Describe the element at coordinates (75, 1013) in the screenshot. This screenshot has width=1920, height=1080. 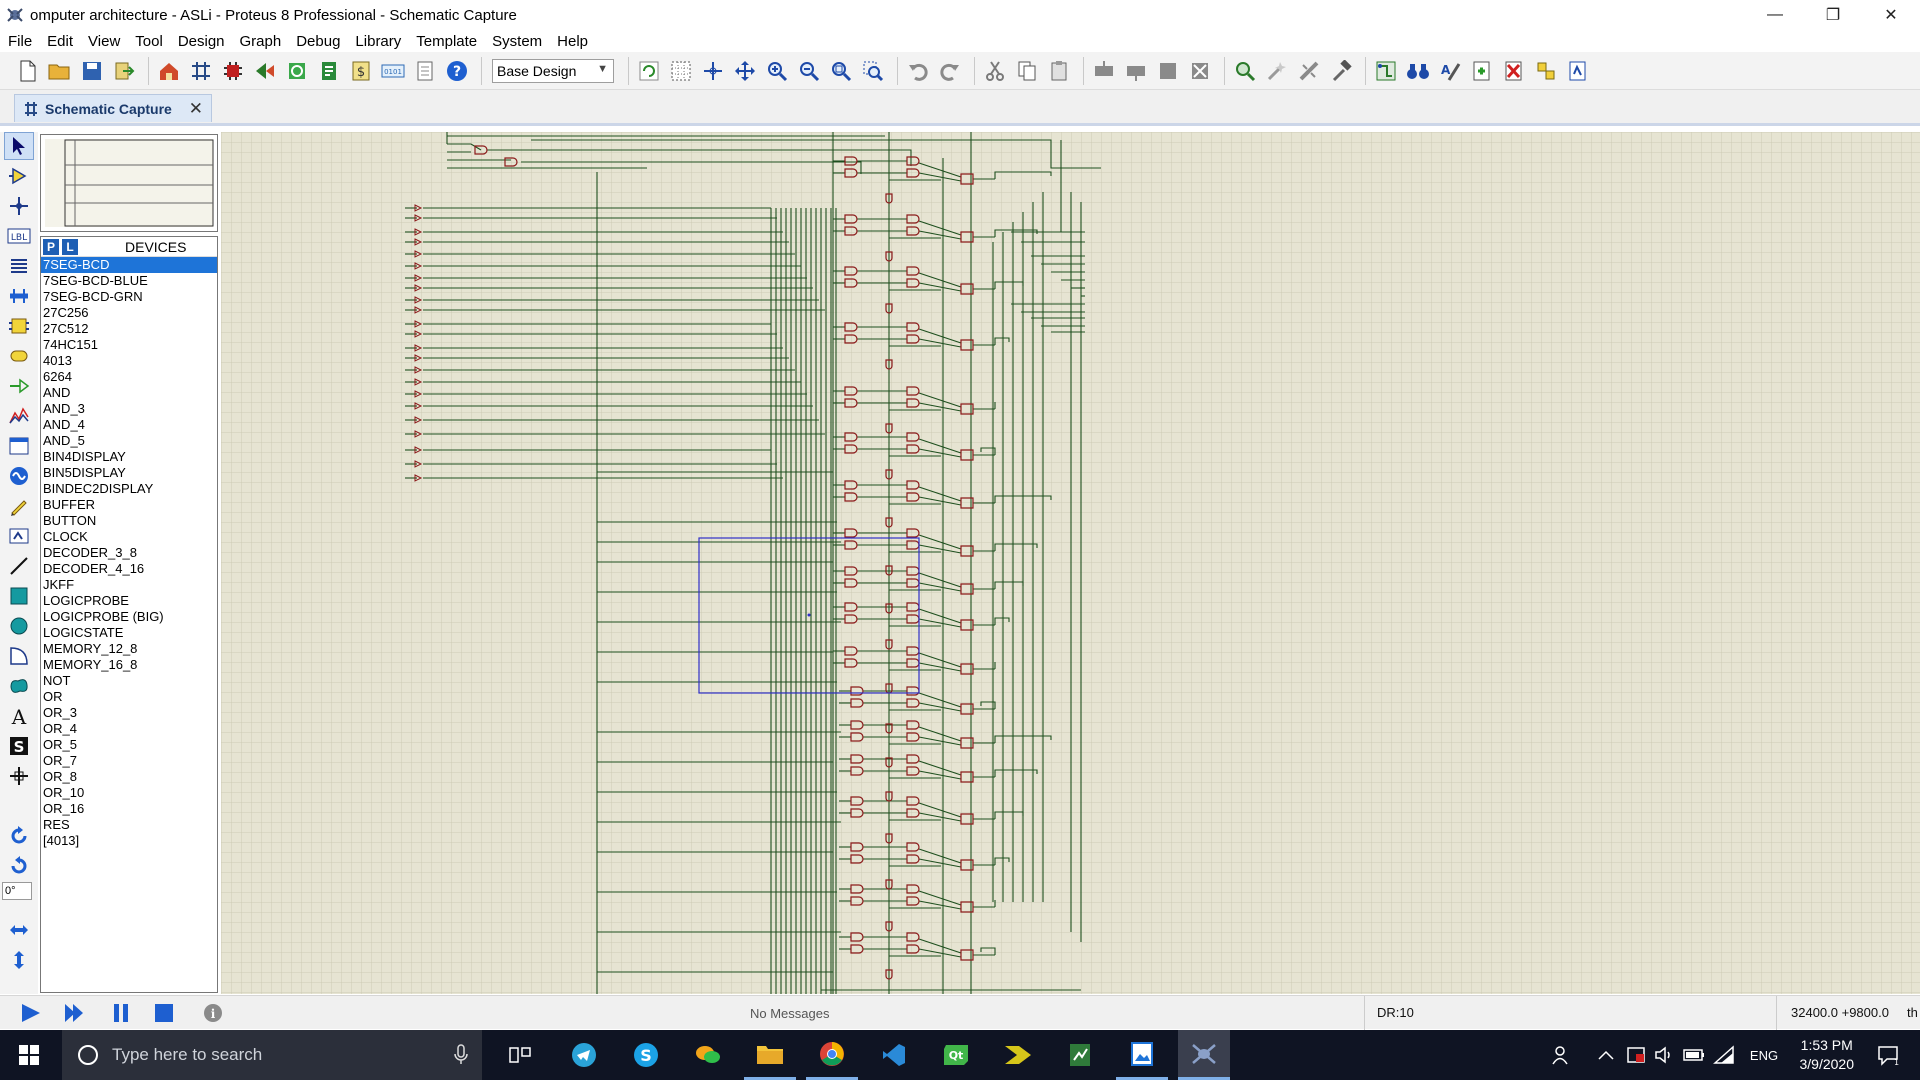
I see `step-simulation-button` at that location.